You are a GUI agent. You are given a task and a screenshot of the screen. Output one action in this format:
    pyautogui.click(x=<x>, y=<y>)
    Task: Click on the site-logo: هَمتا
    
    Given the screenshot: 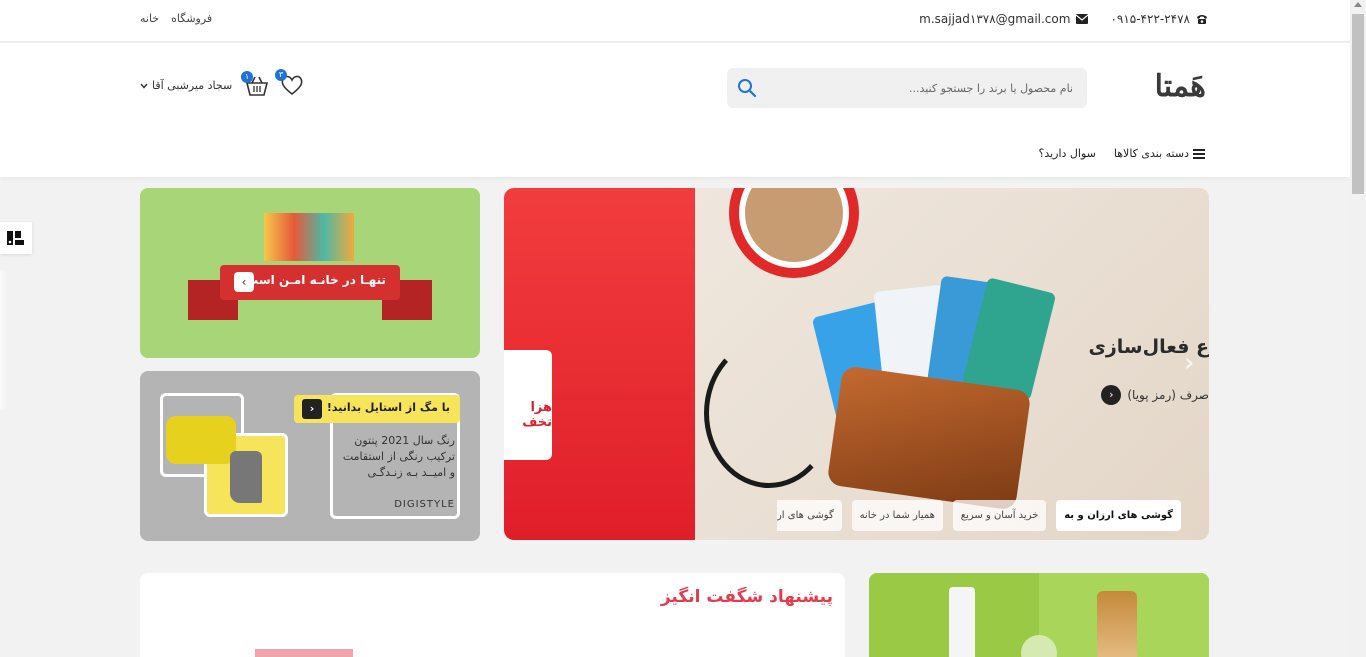 What is the action you would take?
    pyautogui.click(x=1167, y=89)
    